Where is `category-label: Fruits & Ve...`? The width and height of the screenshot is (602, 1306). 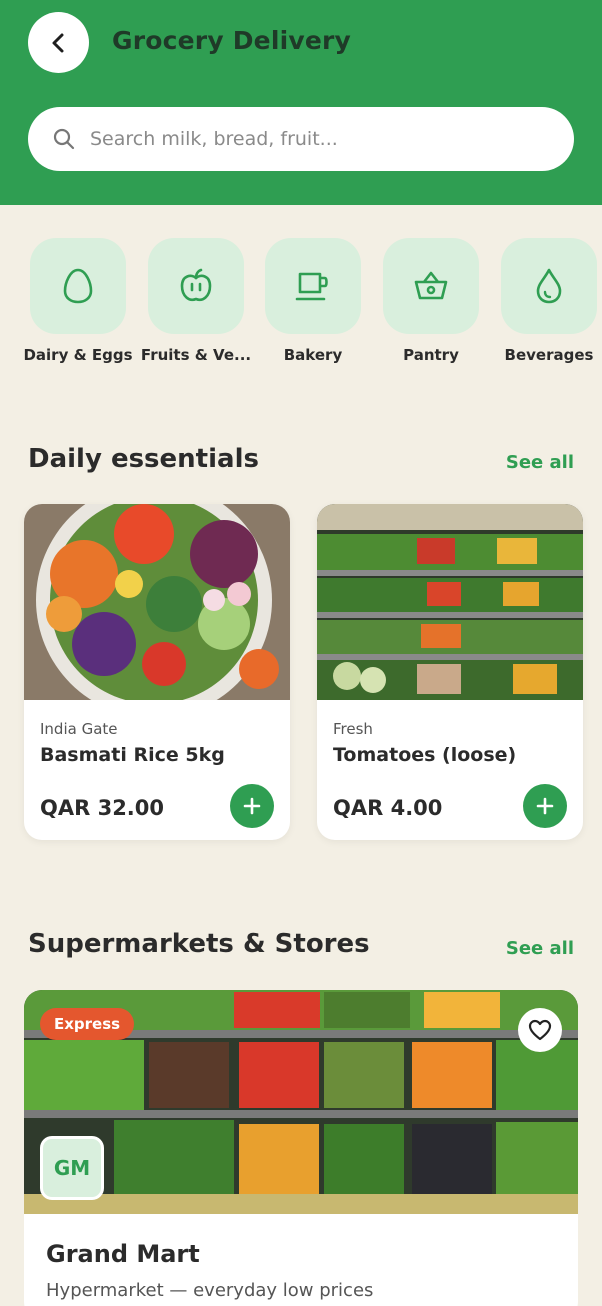
category-label: Fruits & Ve... is located at coordinates (196, 355).